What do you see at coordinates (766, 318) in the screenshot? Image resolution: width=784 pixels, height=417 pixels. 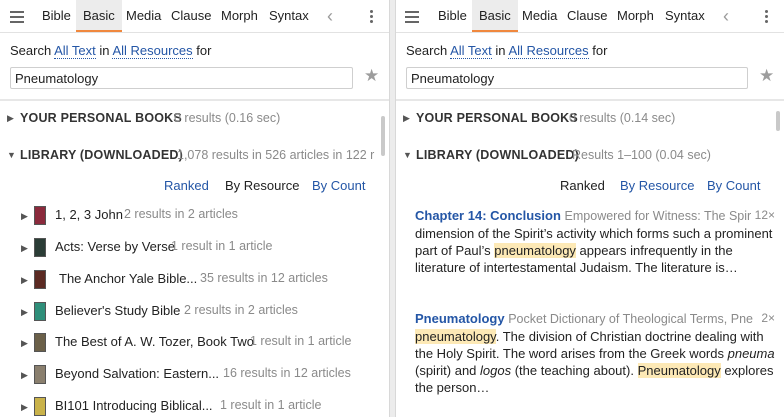 I see `result-hit-count: 2×` at bounding box center [766, 318].